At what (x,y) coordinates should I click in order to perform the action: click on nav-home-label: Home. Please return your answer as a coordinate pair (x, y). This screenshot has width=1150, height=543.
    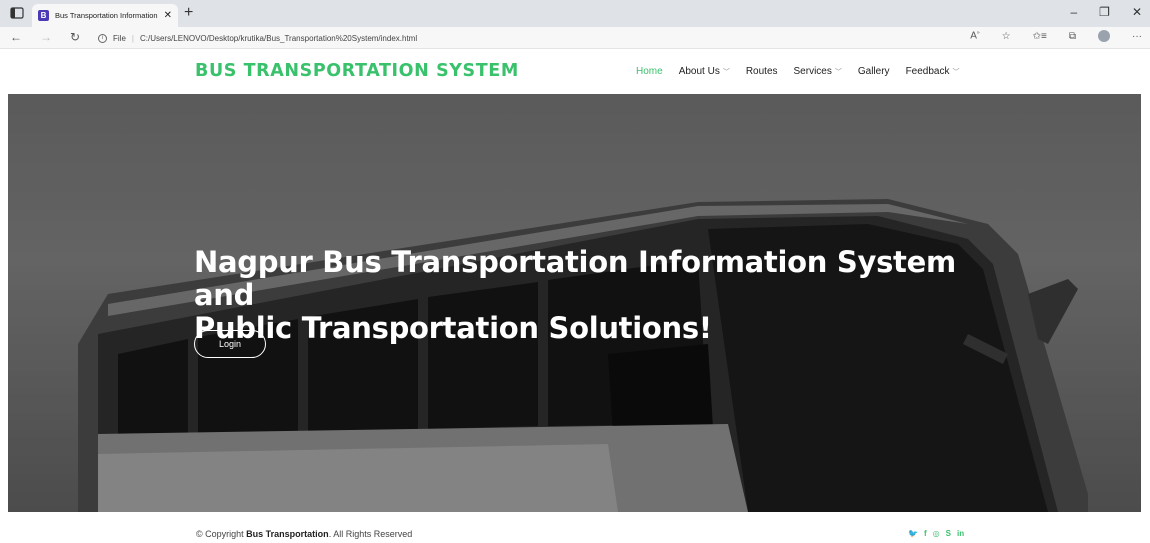
    Looking at the image, I should click on (649, 71).